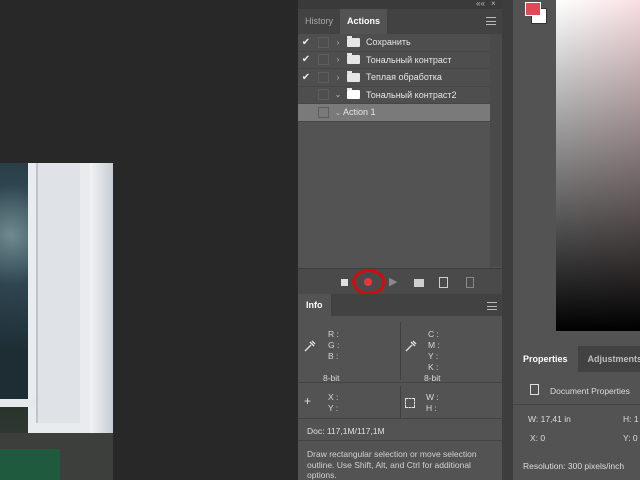 The width and height of the screenshot is (640, 480). I want to click on width-value: W: 17,41 in, so click(549, 419).